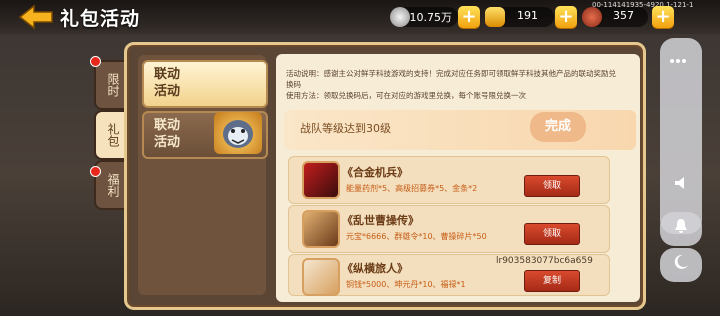 This screenshot has height=316, width=720. What do you see at coordinates (469, 17) in the screenshot?
I see `add-silver-button: +` at bounding box center [469, 17].